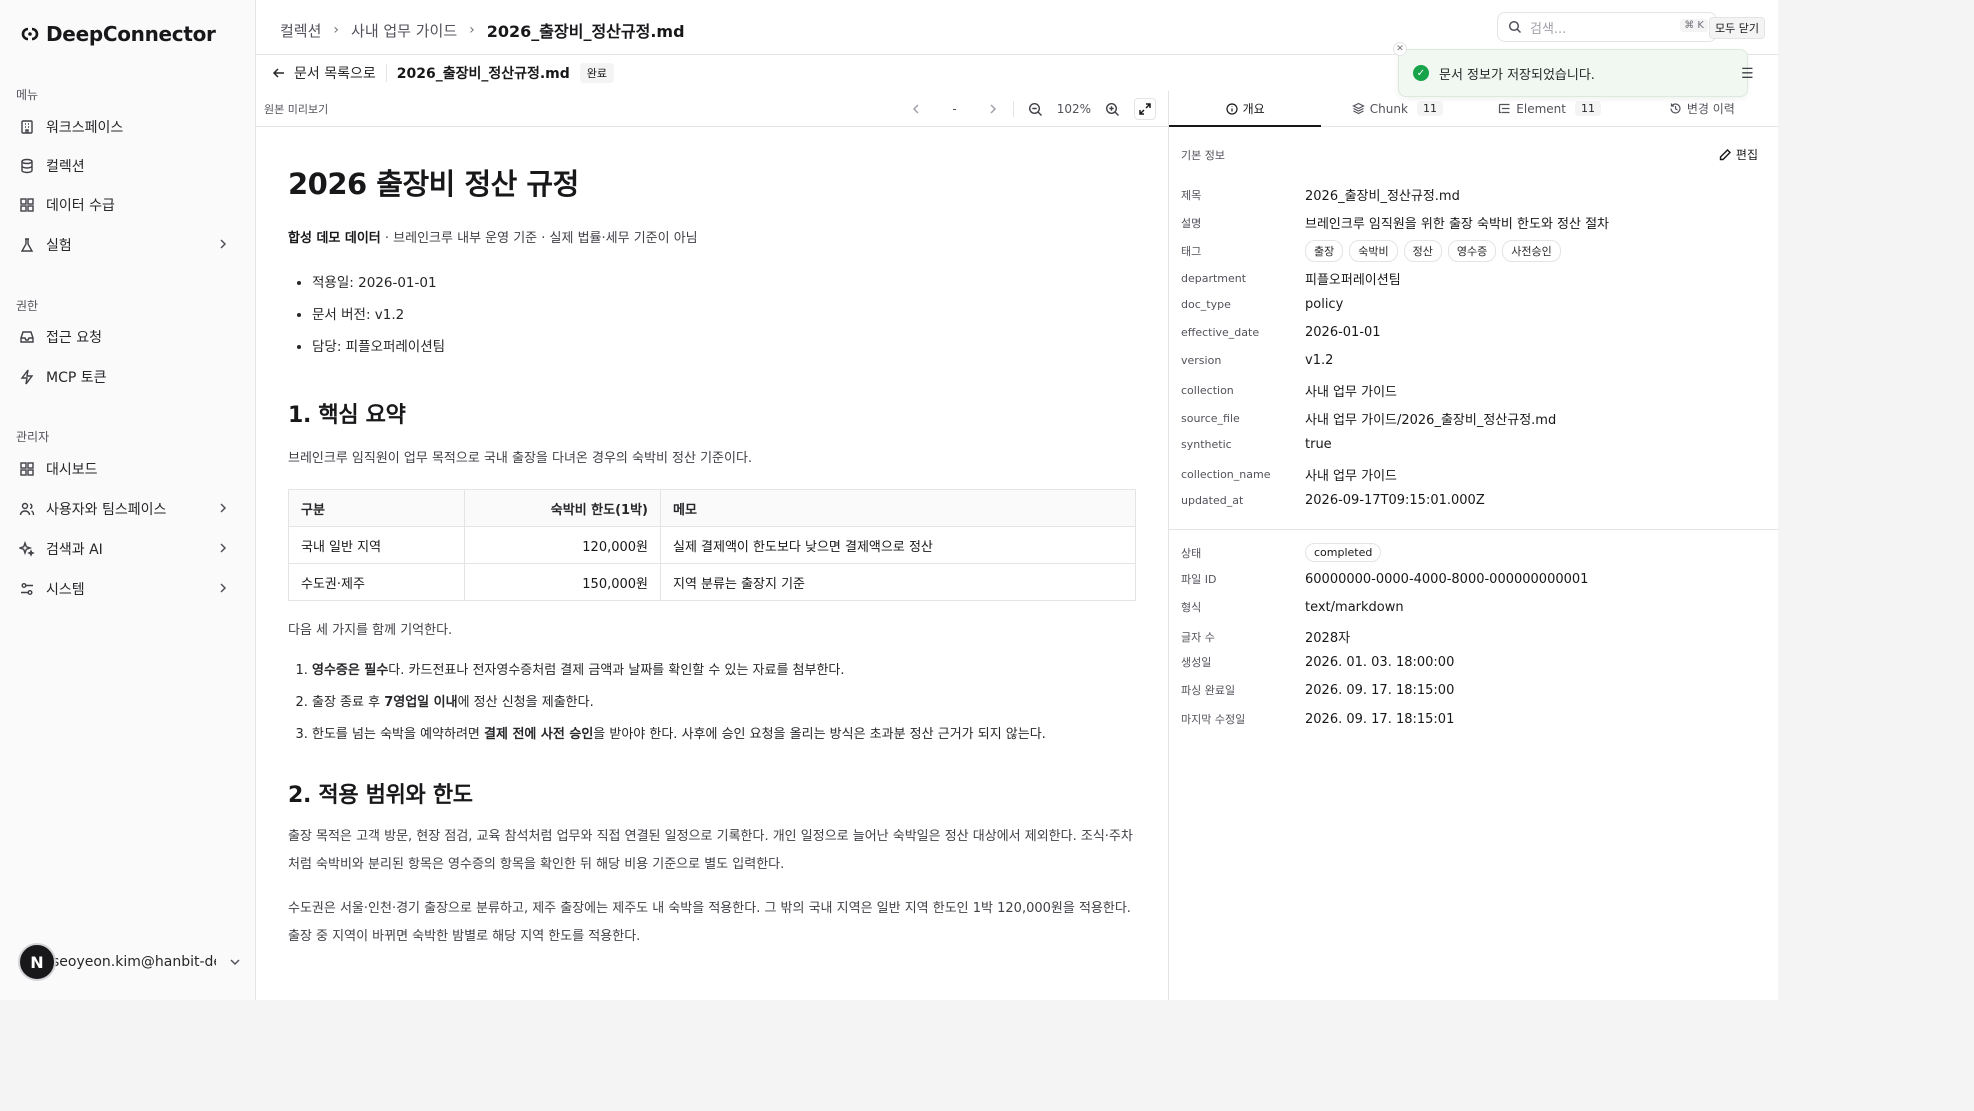  I want to click on search-input: 검색... ⌘ K, so click(1607, 27).